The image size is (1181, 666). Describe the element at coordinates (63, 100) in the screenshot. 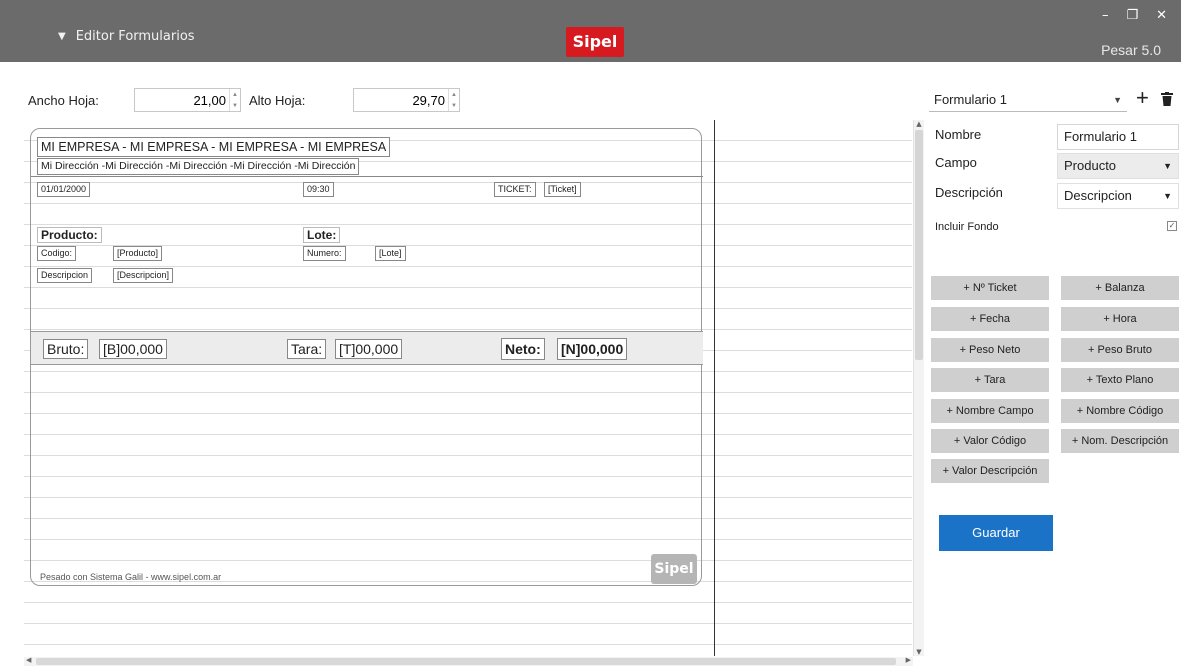

I see `sheet-width-label: Ancho Hoja:` at that location.